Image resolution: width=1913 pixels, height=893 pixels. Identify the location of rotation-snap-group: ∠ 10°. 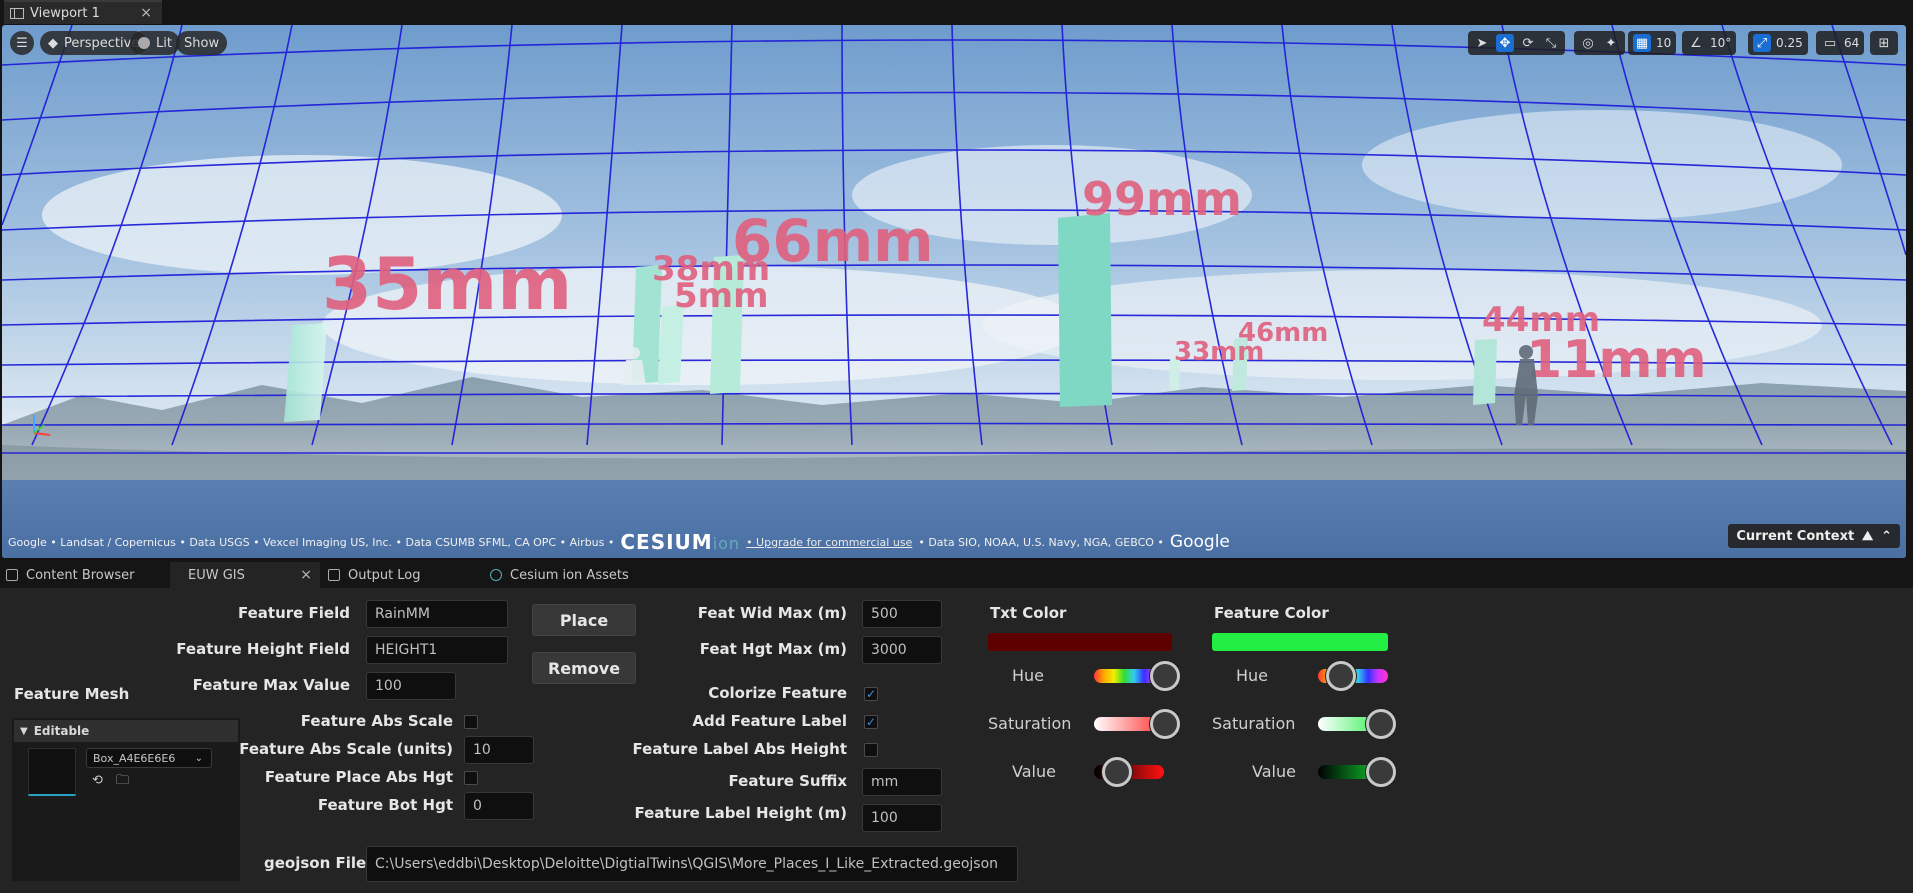
(1709, 43).